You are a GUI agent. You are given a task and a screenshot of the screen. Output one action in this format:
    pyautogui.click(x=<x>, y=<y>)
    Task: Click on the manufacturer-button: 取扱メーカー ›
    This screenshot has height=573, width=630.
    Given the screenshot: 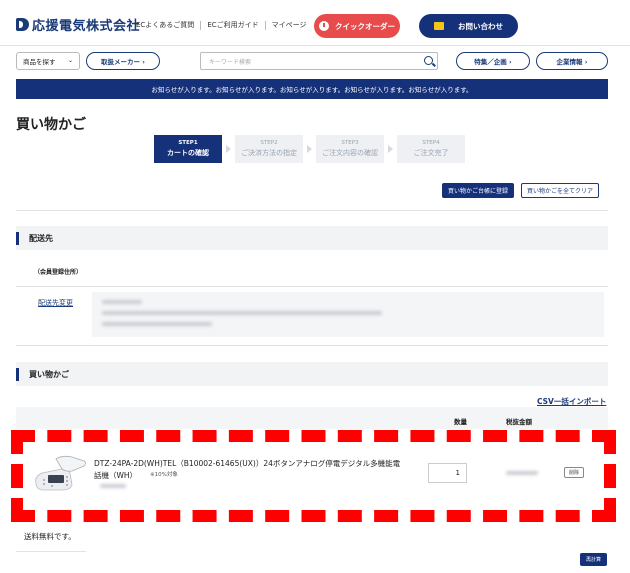 What is the action you would take?
    pyautogui.click(x=123, y=61)
    